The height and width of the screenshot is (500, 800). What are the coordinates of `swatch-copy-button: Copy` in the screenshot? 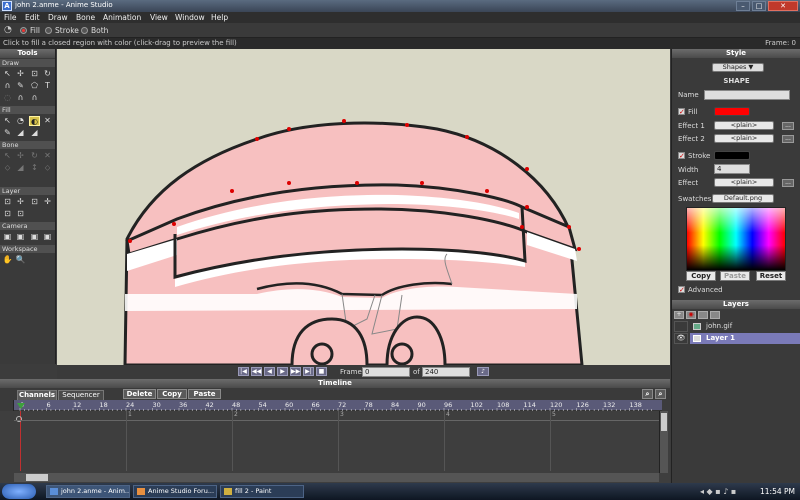 It's located at (701, 276).